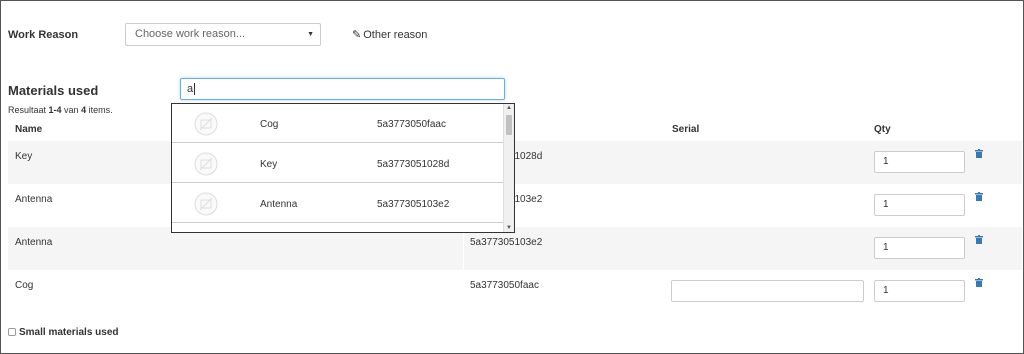  Describe the element at coordinates (767, 291) in the screenshot. I see `serial-input` at that location.